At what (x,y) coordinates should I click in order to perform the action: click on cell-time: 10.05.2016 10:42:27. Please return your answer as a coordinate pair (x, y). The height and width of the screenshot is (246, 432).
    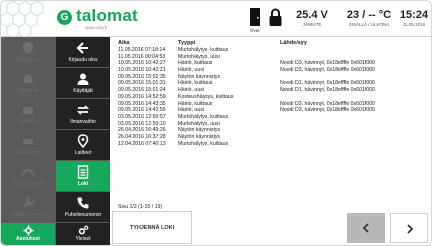
    Looking at the image, I should click on (142, 63).